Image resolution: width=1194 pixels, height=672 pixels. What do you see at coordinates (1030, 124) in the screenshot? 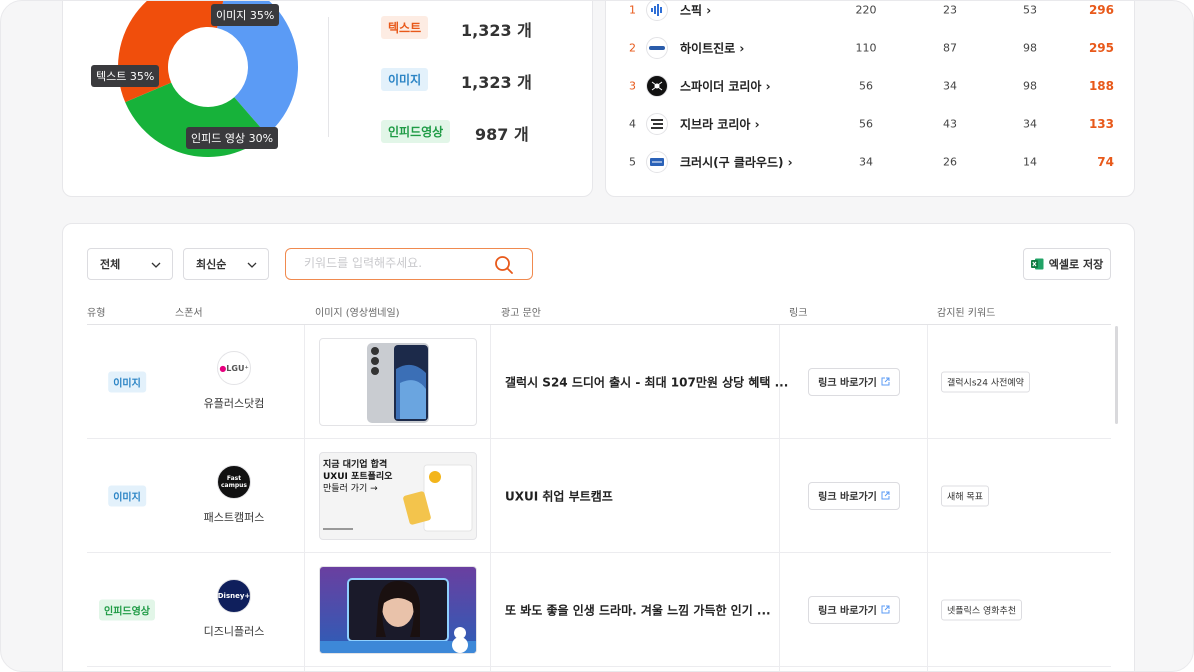
I see `rank-count-infeed: 34` at bounding box center [1030, 124].